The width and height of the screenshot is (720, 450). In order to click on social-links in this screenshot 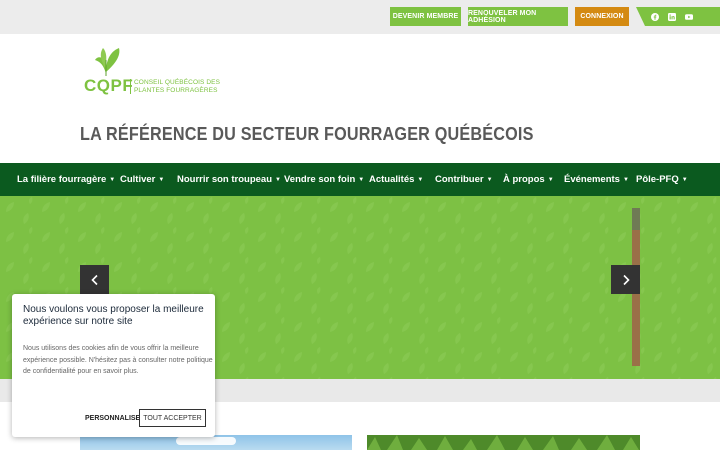, I will do `click(678, 16)`.